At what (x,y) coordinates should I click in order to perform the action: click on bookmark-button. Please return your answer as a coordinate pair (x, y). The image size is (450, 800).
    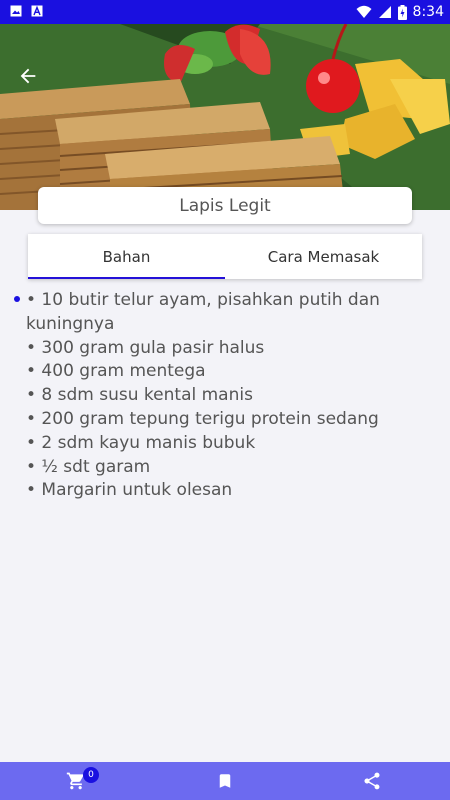
    Looking at the image, I should click on (225, 781).